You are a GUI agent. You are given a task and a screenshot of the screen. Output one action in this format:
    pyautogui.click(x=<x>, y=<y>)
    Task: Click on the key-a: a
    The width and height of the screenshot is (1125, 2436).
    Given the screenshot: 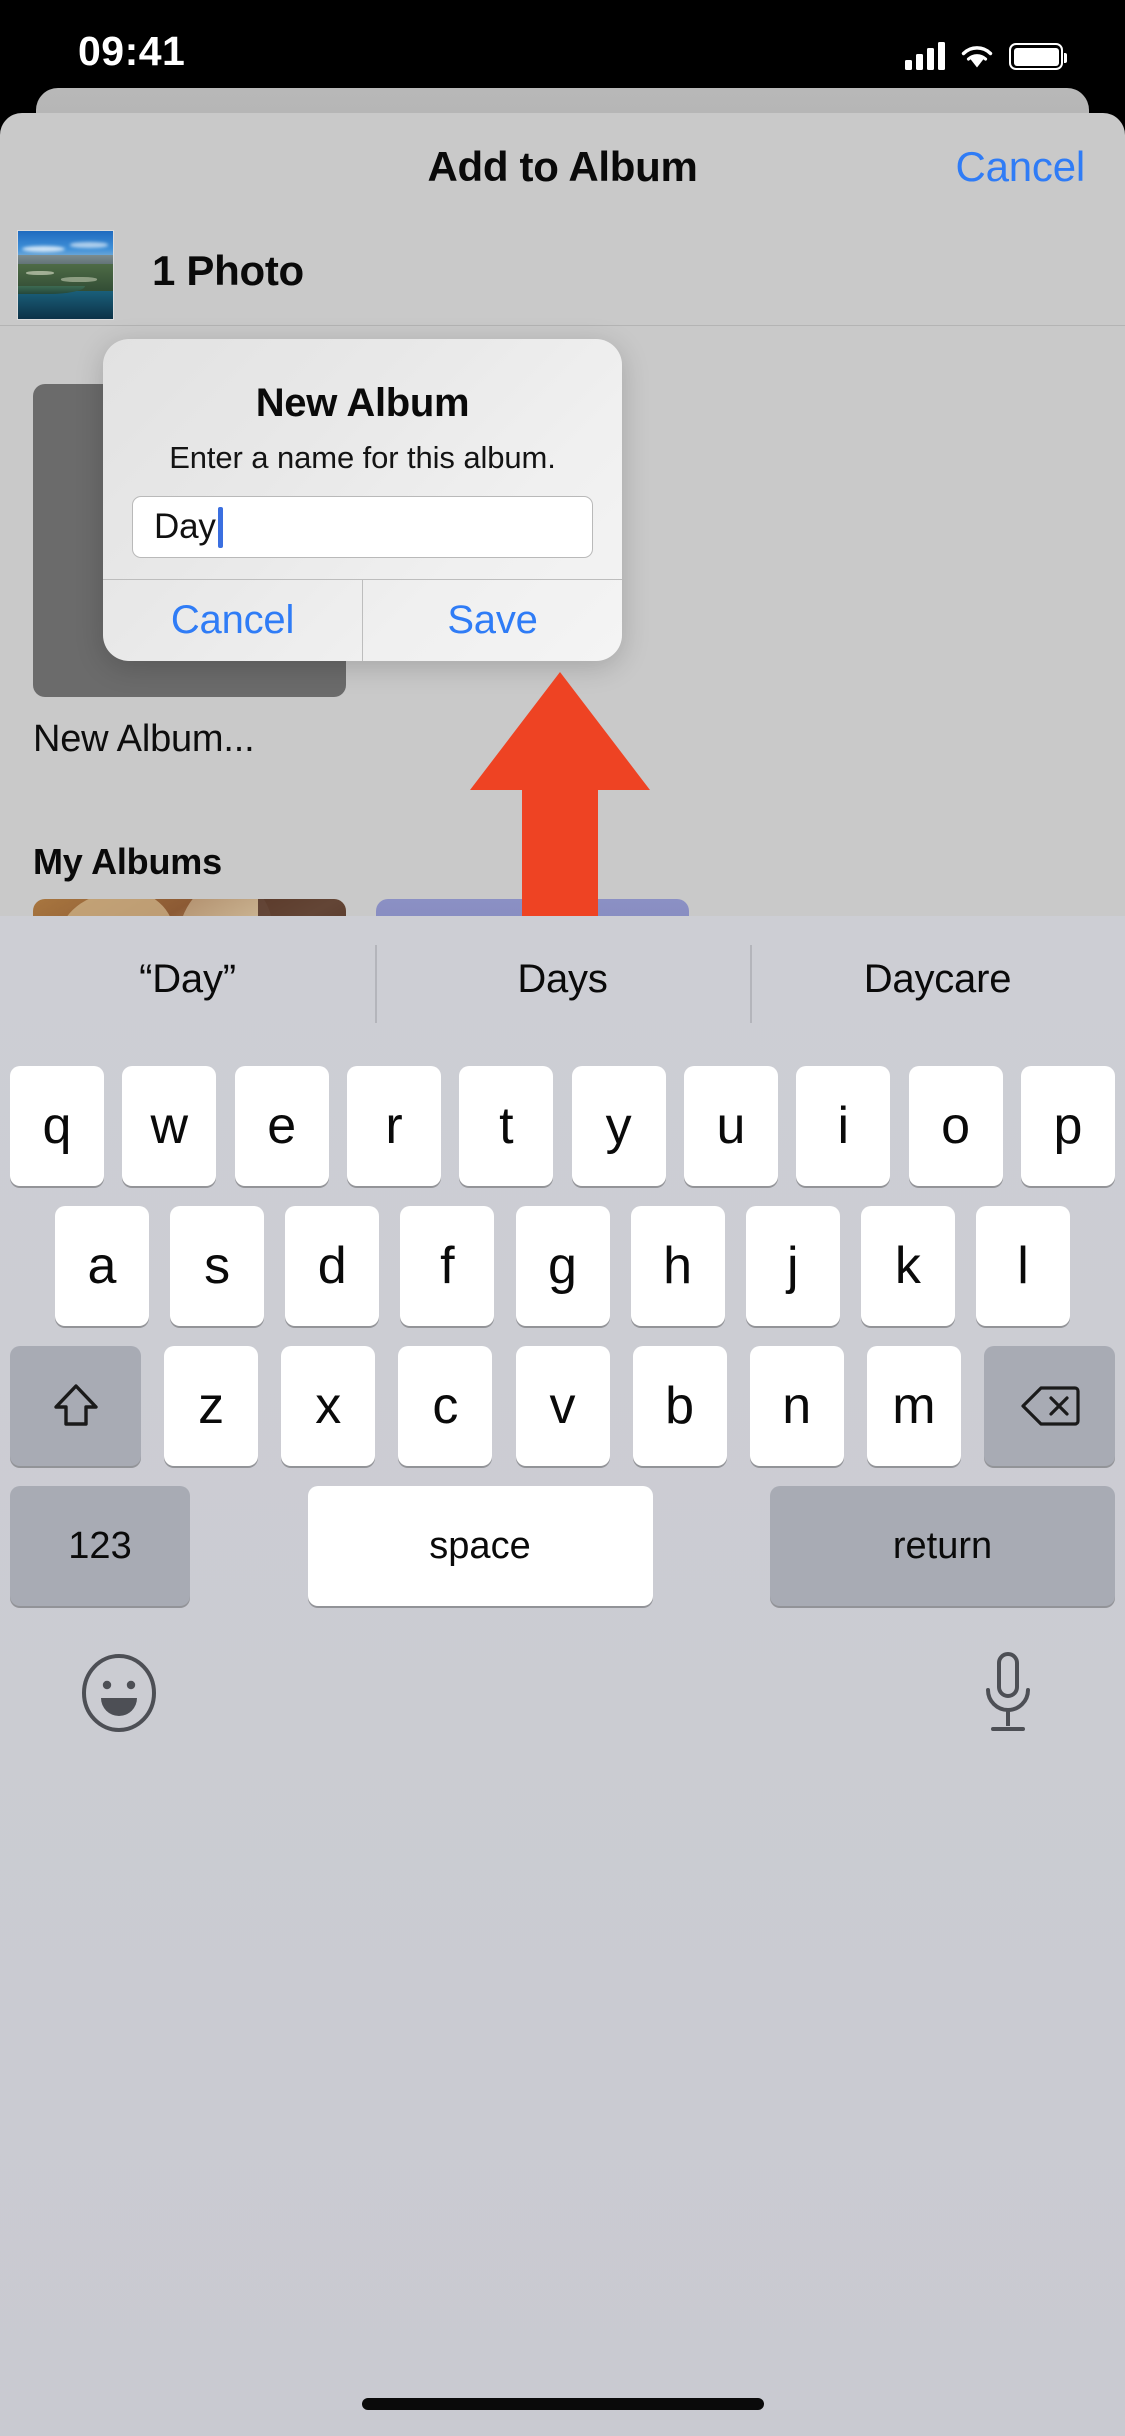 What is the action you would take?
    pyautogui.click(x=102, y=1266)
    